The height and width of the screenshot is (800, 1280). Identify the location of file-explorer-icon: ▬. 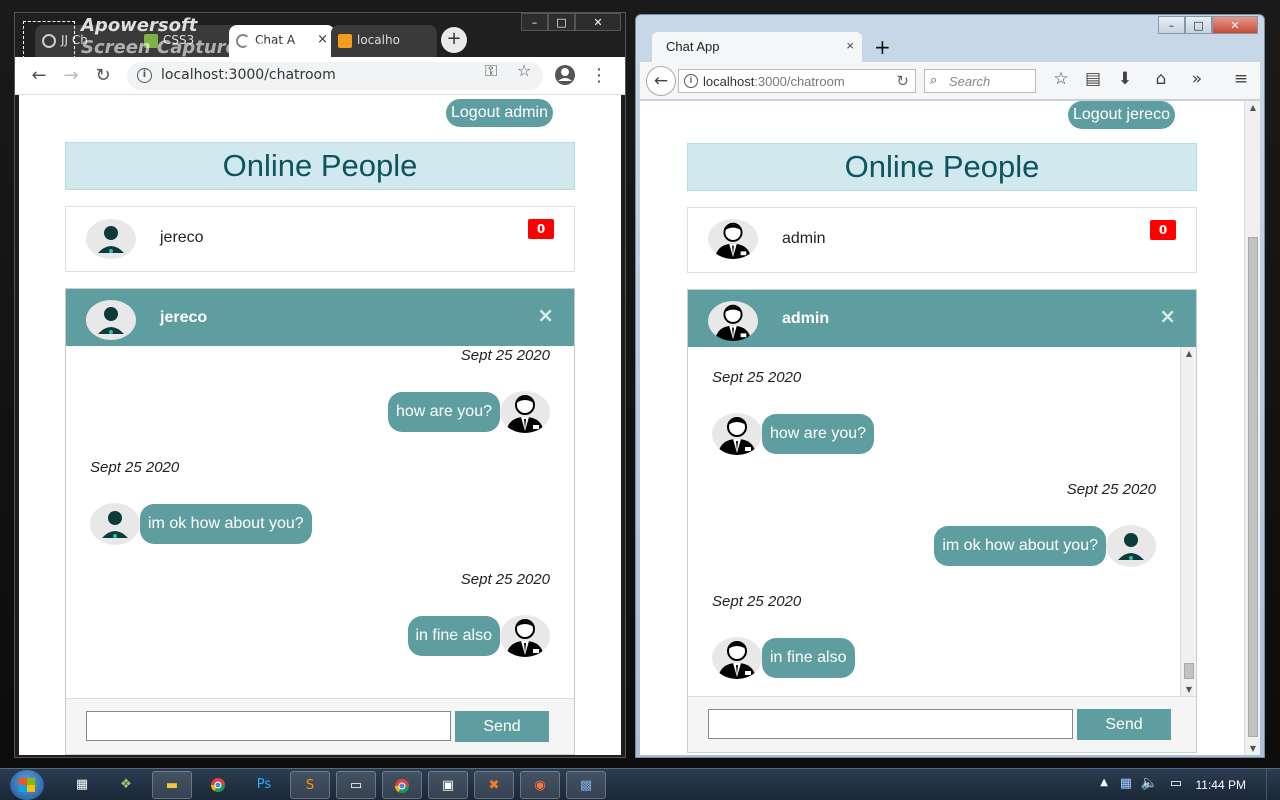
(172, 785).